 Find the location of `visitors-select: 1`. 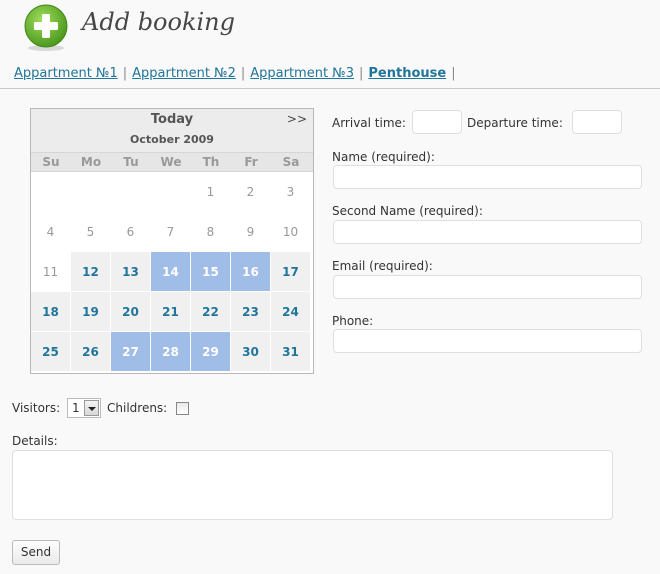

visitors-select: 1 is located at coordinates (84, 408).